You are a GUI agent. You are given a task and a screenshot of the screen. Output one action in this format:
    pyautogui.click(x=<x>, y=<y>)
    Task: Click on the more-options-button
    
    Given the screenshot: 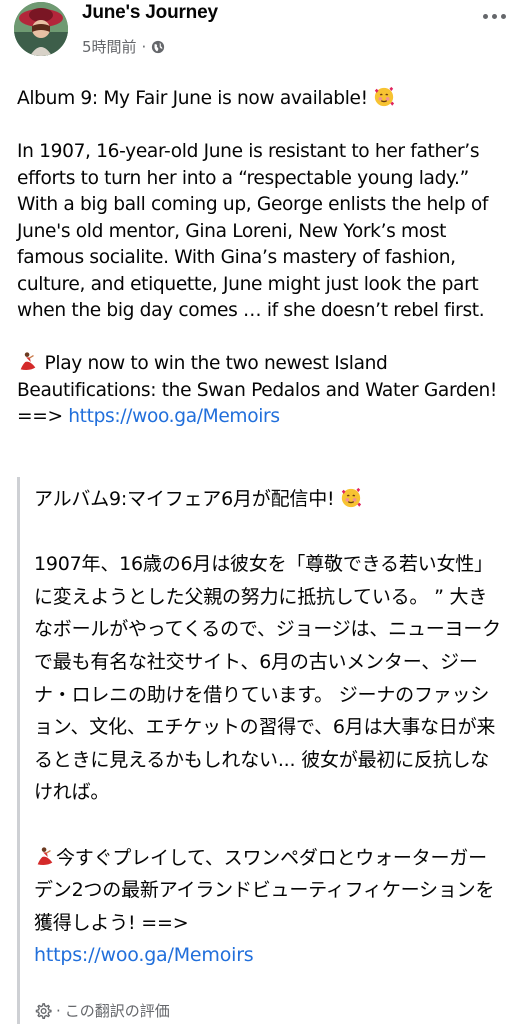 What is the action you would take?
    pyautogui.click(x=494, y=16)
    